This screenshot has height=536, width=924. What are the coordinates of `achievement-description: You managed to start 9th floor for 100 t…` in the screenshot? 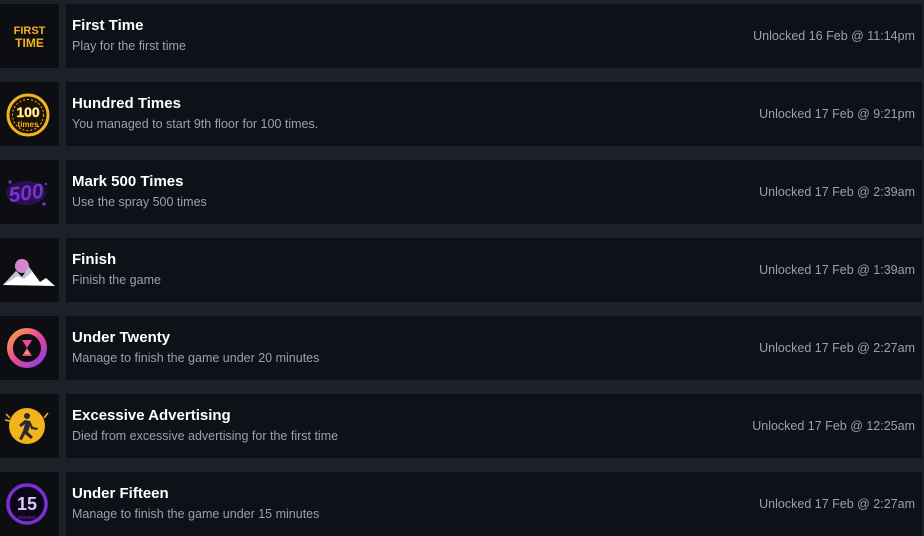 It's located at (195, 124).